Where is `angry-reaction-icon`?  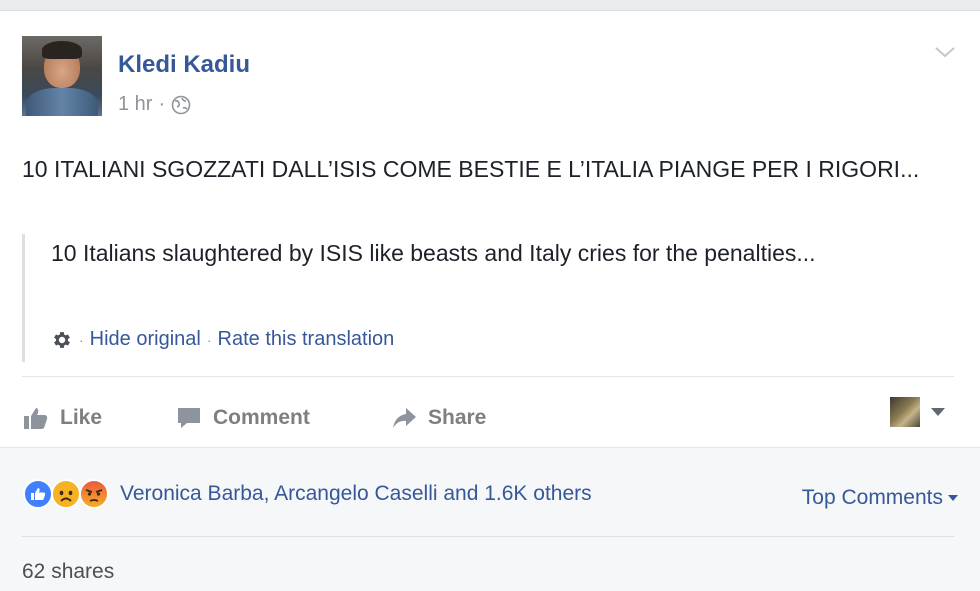
angry-reaction-icon is located at coordinates (94, 494).